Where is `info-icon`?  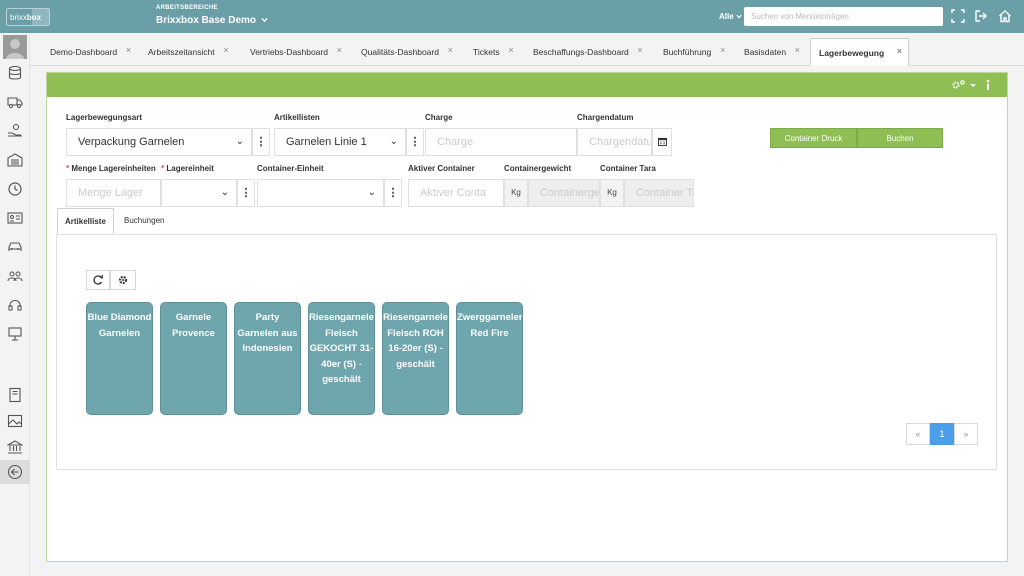
info-icon is located at coordinates (988, 85).